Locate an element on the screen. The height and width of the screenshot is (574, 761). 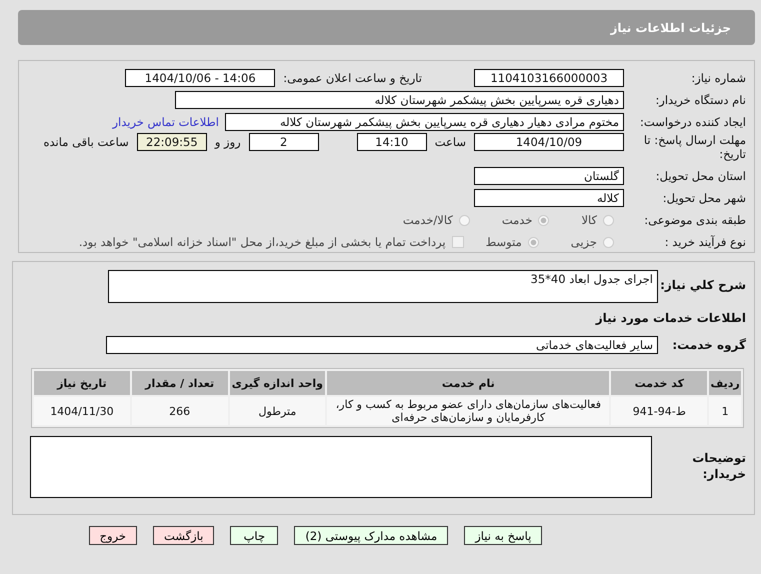
field-label: نوع فرآیند خرید : is located at coordinates (705, 242).